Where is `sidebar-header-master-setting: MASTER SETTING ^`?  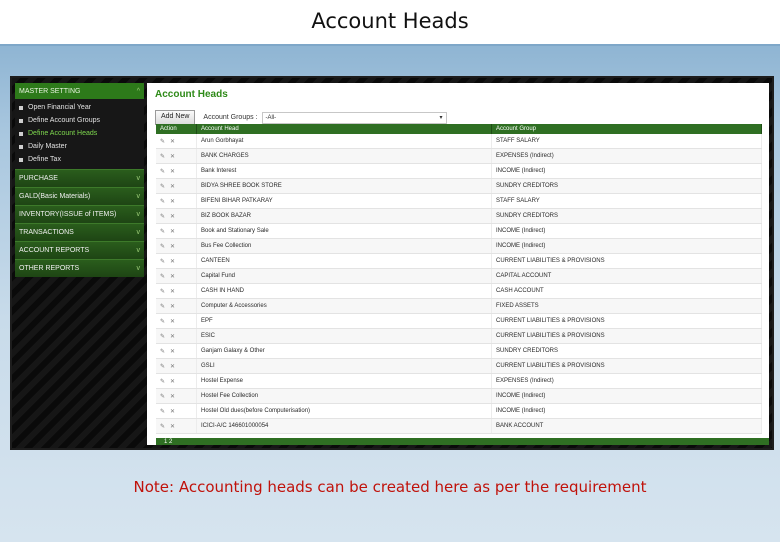 sidebar-header-master-setting: MASTER SETTING ^ is located at coordinates (79, 91).